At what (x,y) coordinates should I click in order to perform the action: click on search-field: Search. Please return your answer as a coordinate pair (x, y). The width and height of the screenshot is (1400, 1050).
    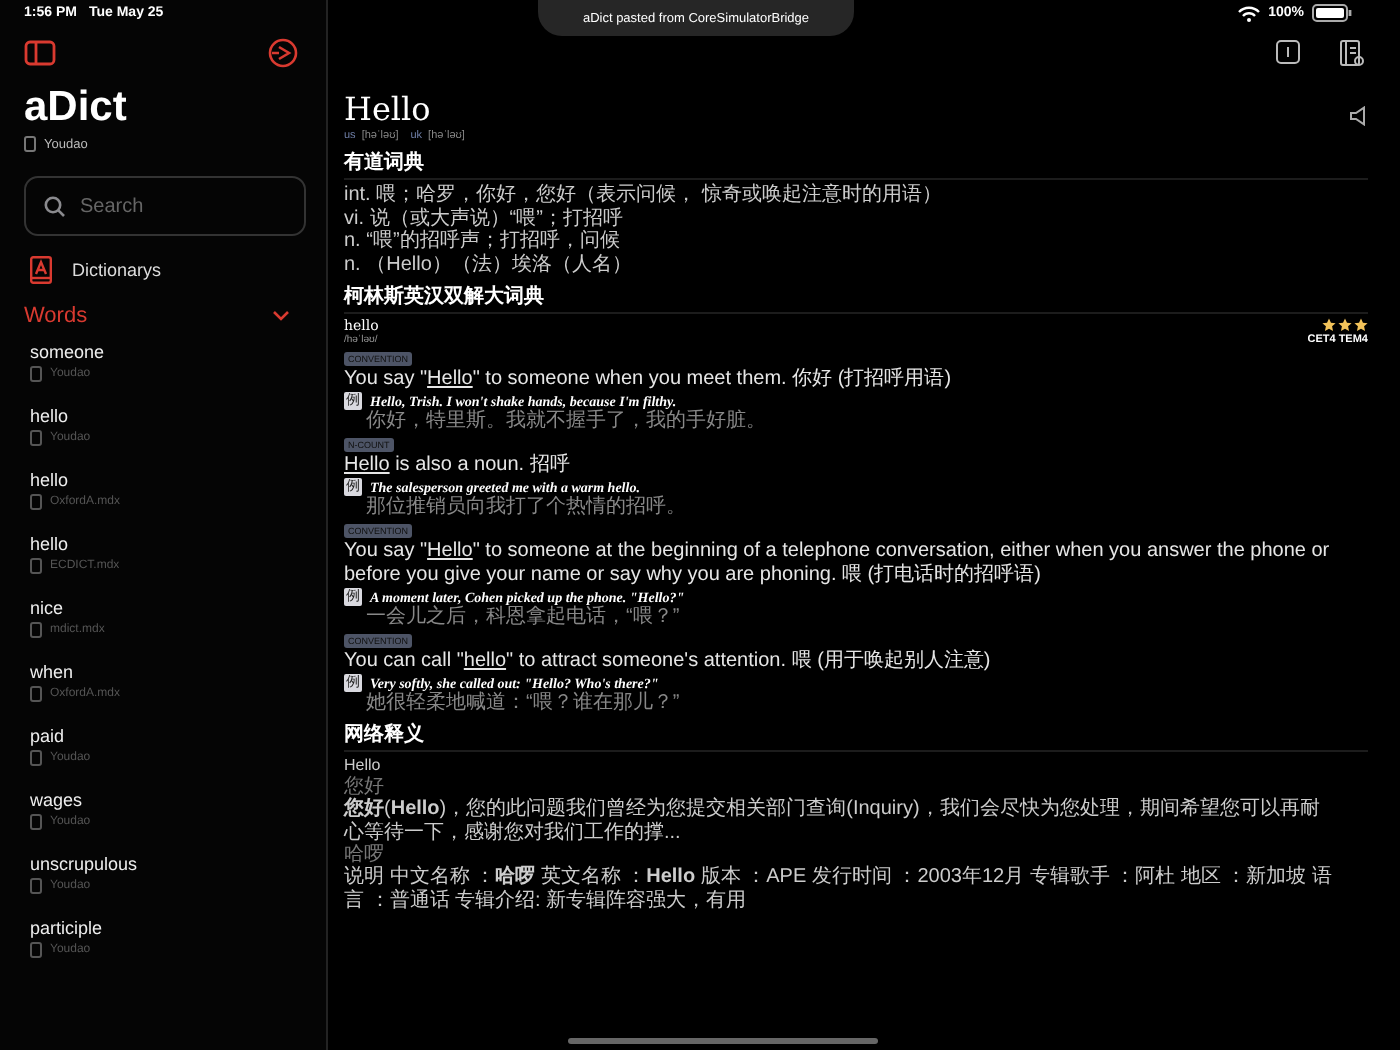
    Looking at the image, I should click on (165, 206).